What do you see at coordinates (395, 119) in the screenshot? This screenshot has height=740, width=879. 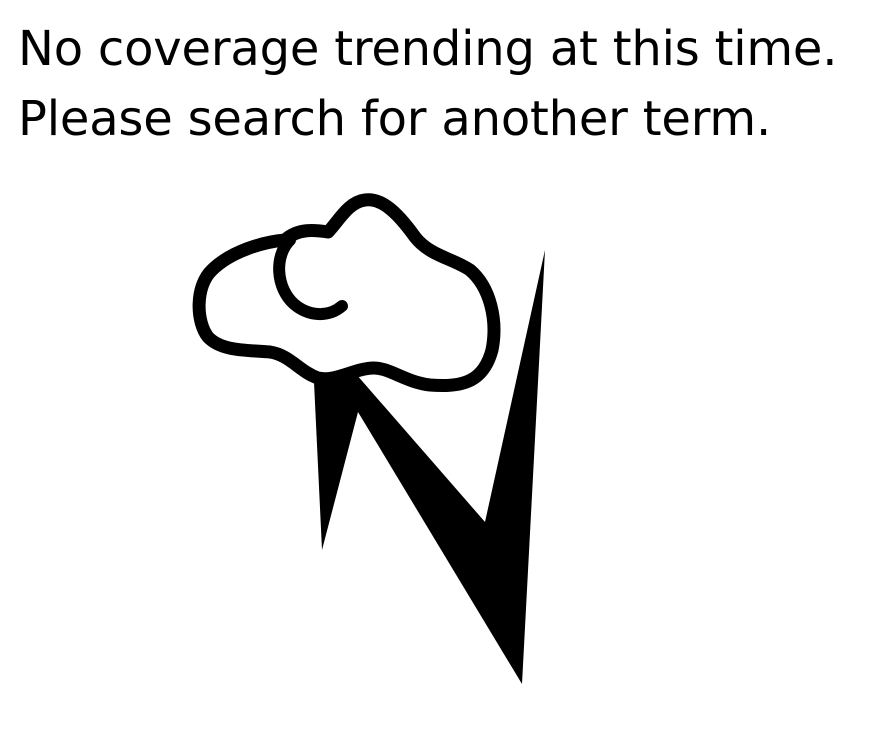 I see `empty-state-message-line2: Please search for another term.` at bounding box center [395, 119].